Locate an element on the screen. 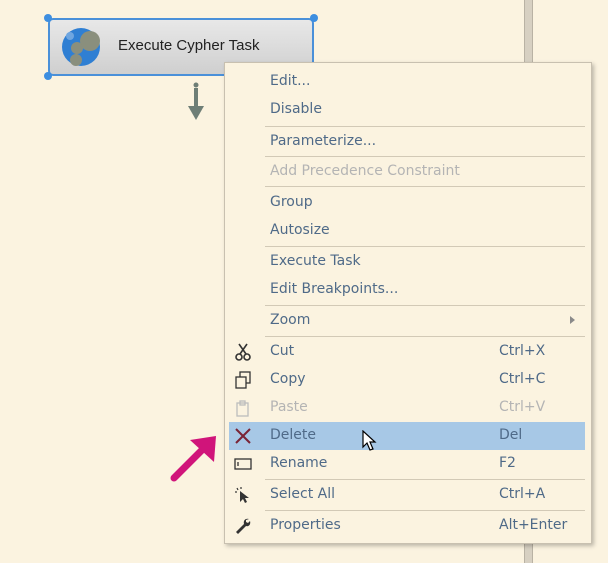  menu-item-zoom: Zoom is located at coordinates (407, 321).